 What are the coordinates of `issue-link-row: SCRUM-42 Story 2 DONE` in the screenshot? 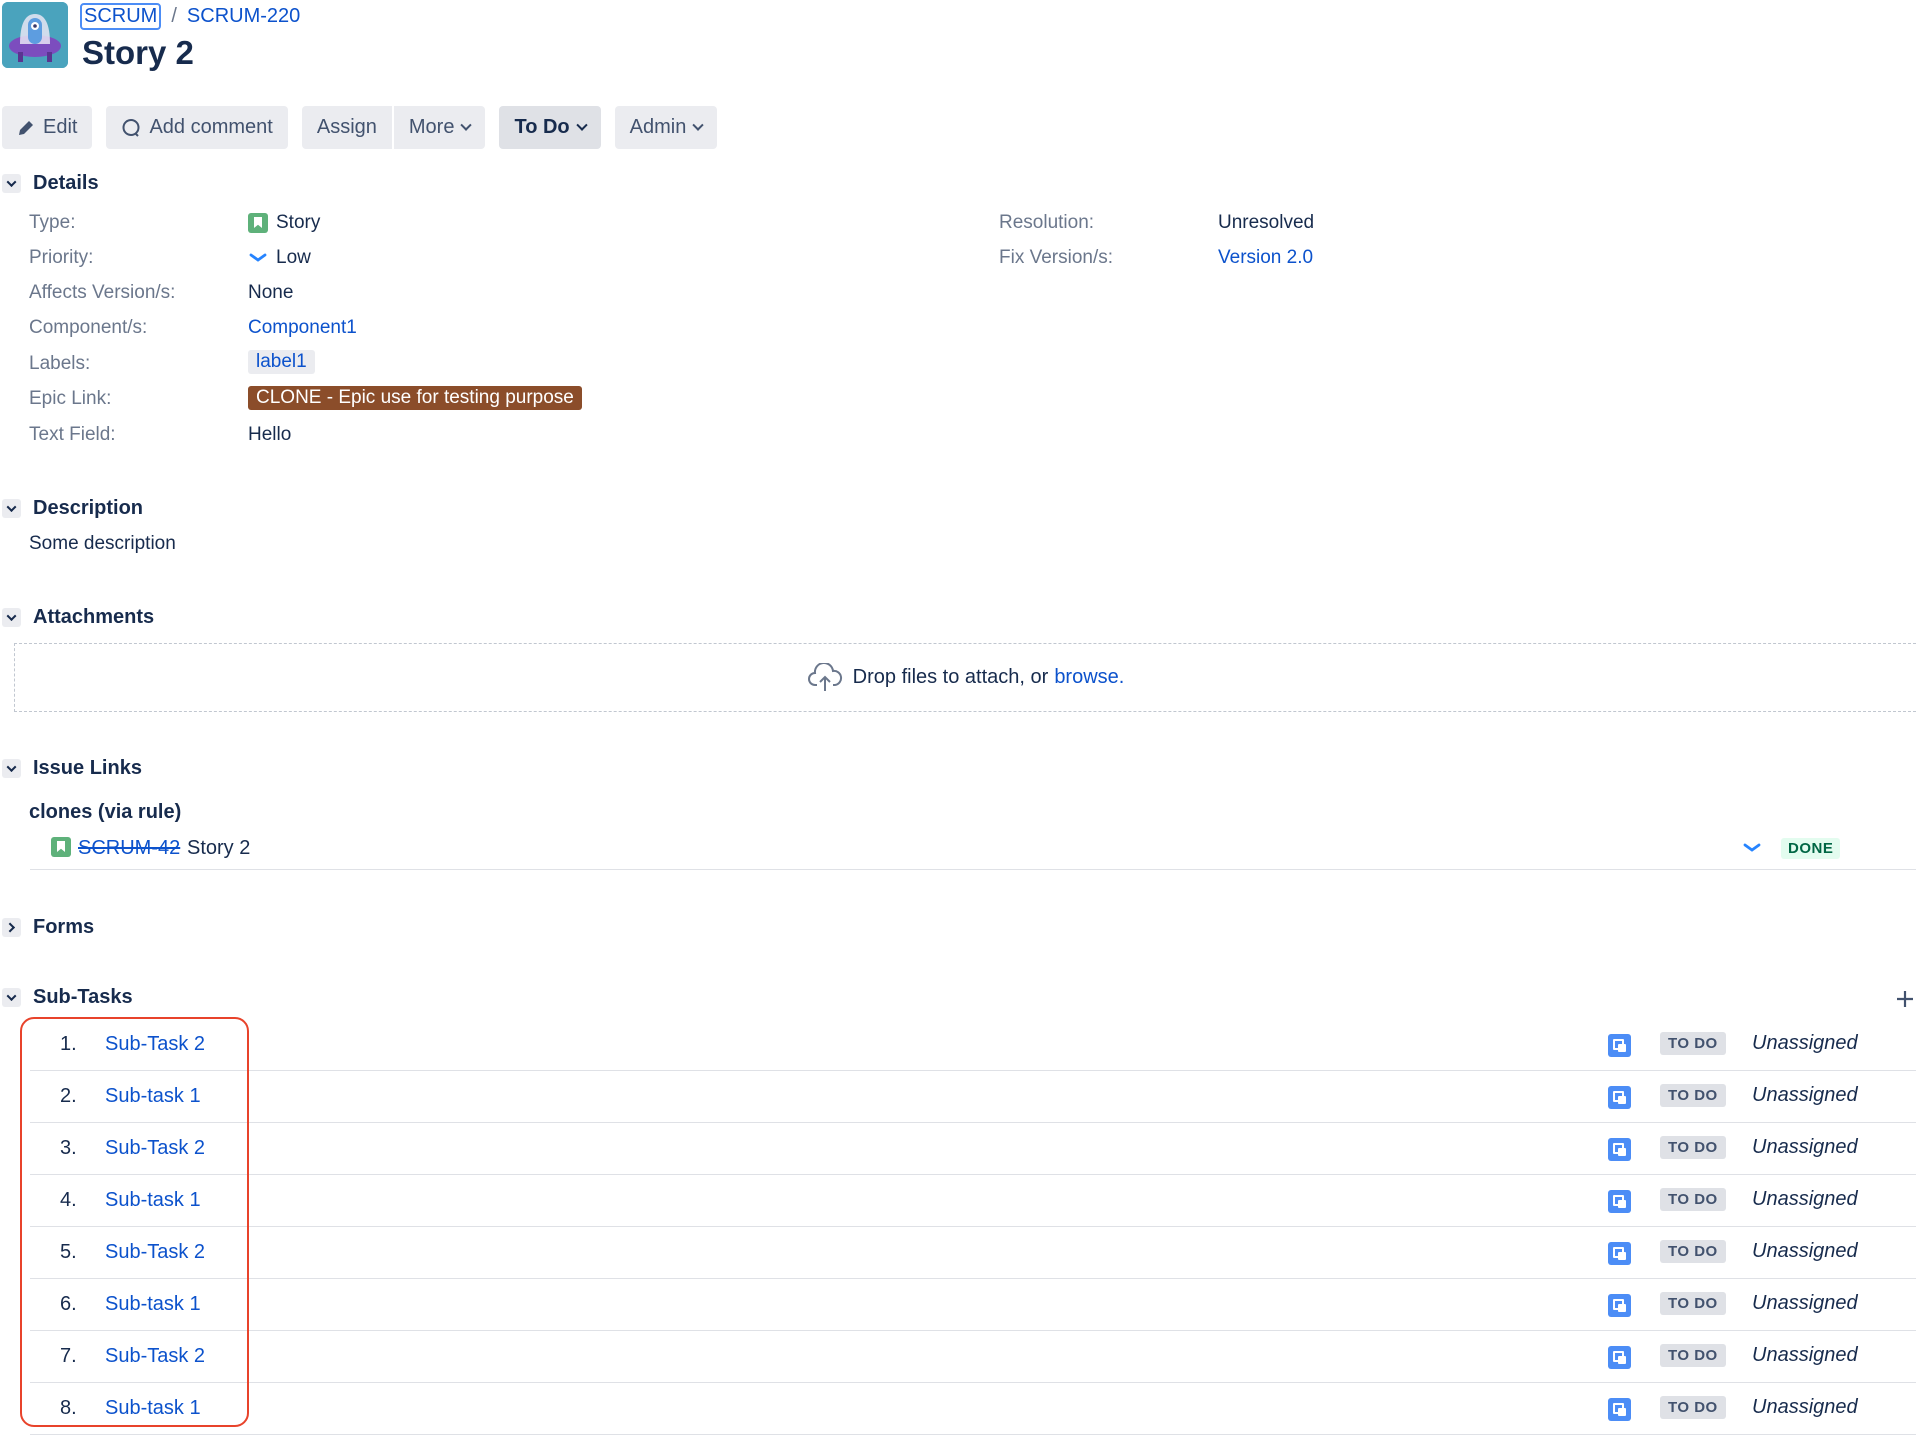 It's located at (973, 851).